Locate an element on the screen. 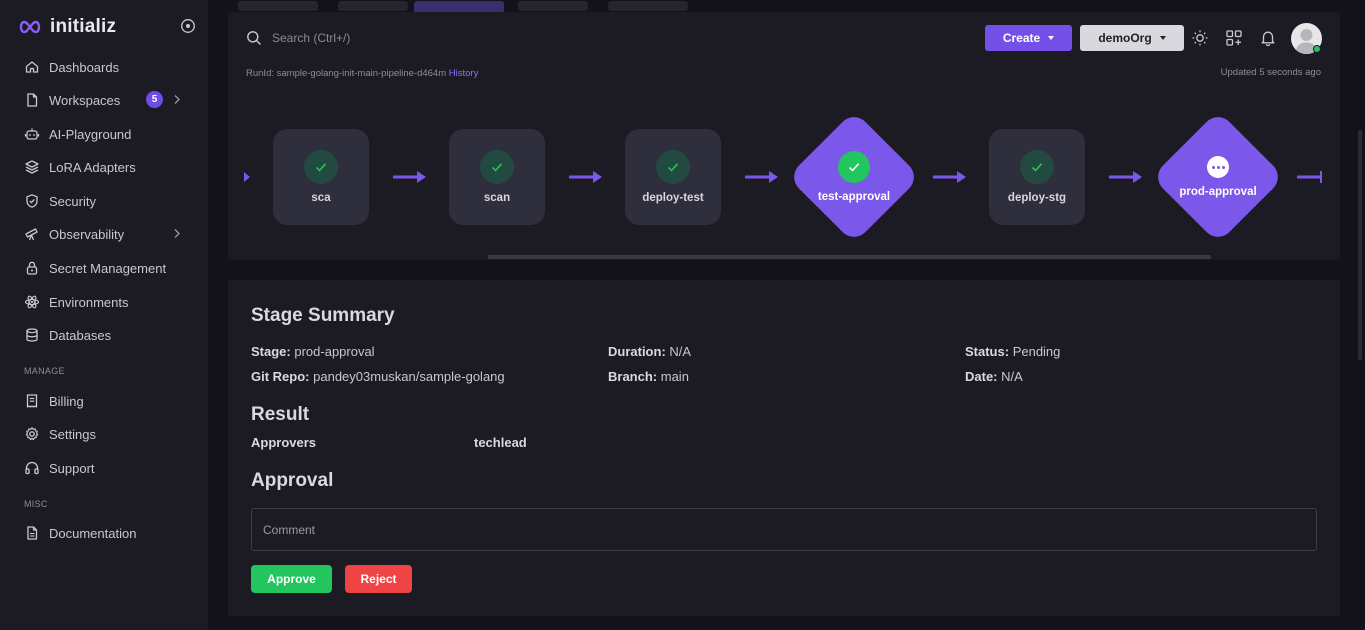  approvers-value: techlead is located at coordinates (500, 442).